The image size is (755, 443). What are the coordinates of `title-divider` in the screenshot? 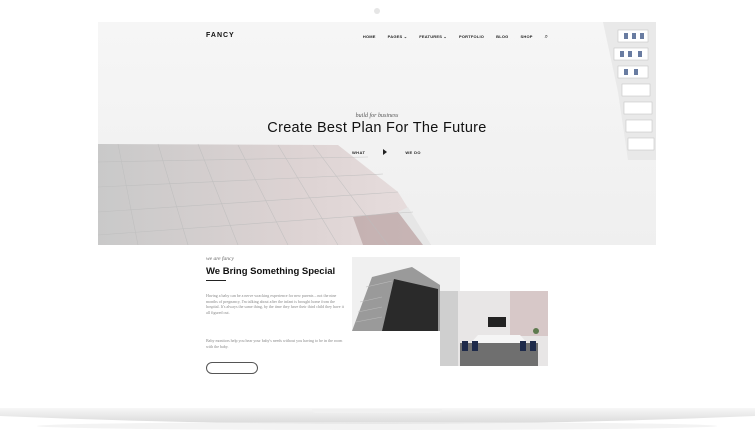 It's located at (216, 280).